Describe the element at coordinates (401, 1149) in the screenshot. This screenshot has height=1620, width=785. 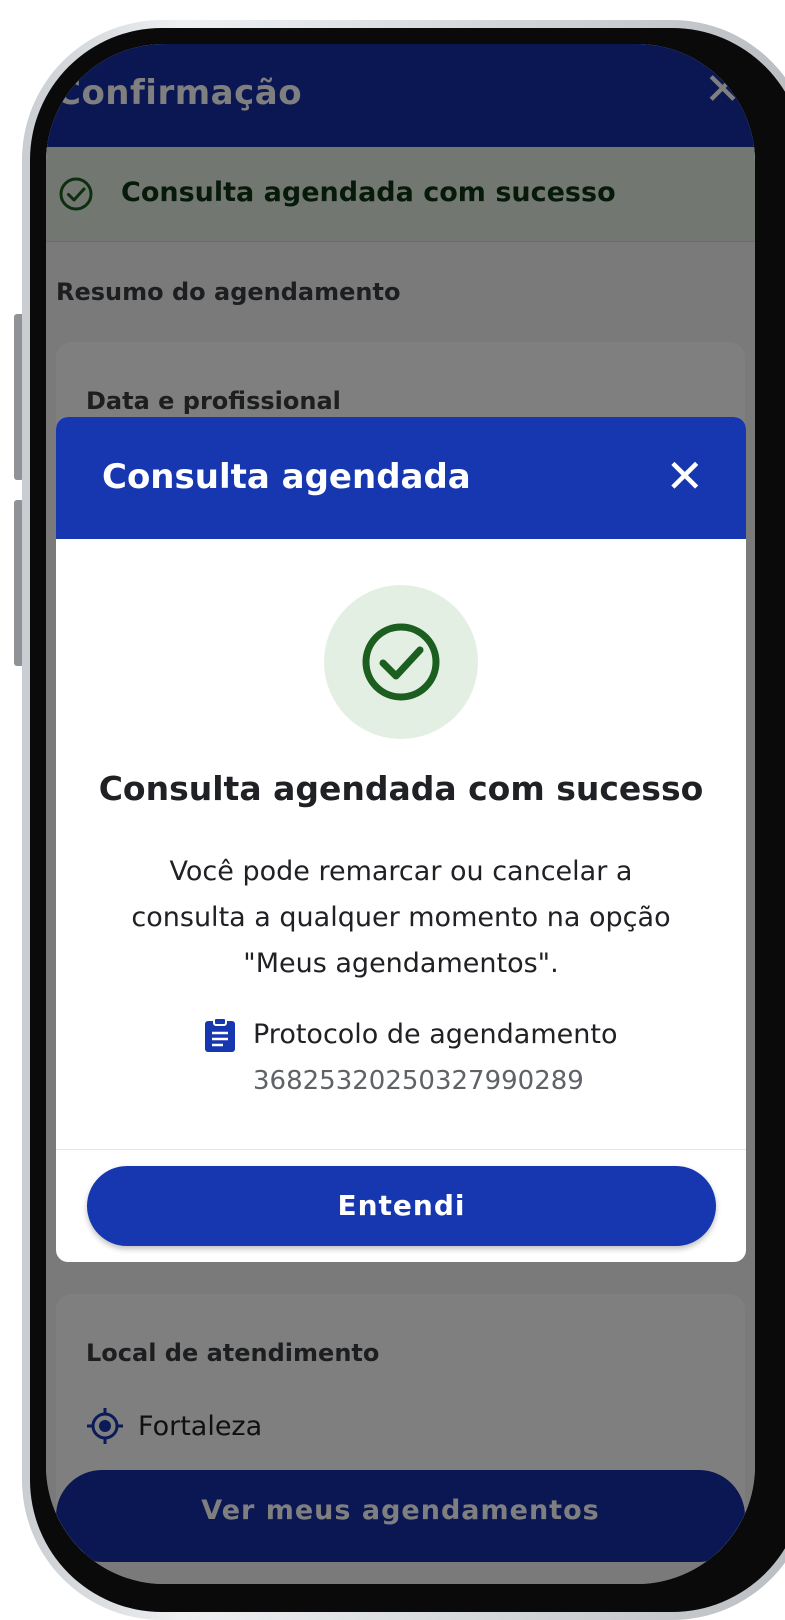
I see `dialog-divider` at that location.